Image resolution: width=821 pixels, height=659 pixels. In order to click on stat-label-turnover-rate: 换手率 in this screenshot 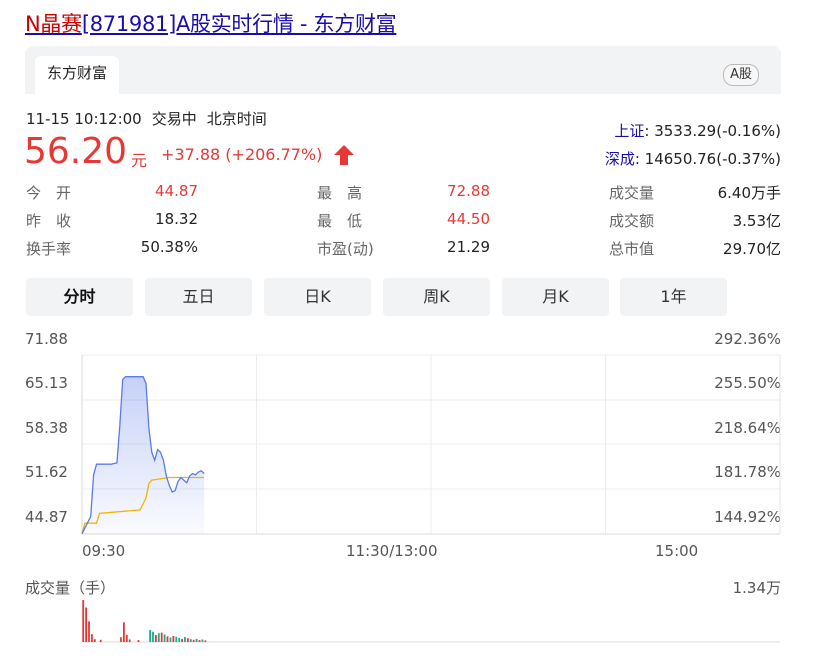, I will do `click(49, 249)`.